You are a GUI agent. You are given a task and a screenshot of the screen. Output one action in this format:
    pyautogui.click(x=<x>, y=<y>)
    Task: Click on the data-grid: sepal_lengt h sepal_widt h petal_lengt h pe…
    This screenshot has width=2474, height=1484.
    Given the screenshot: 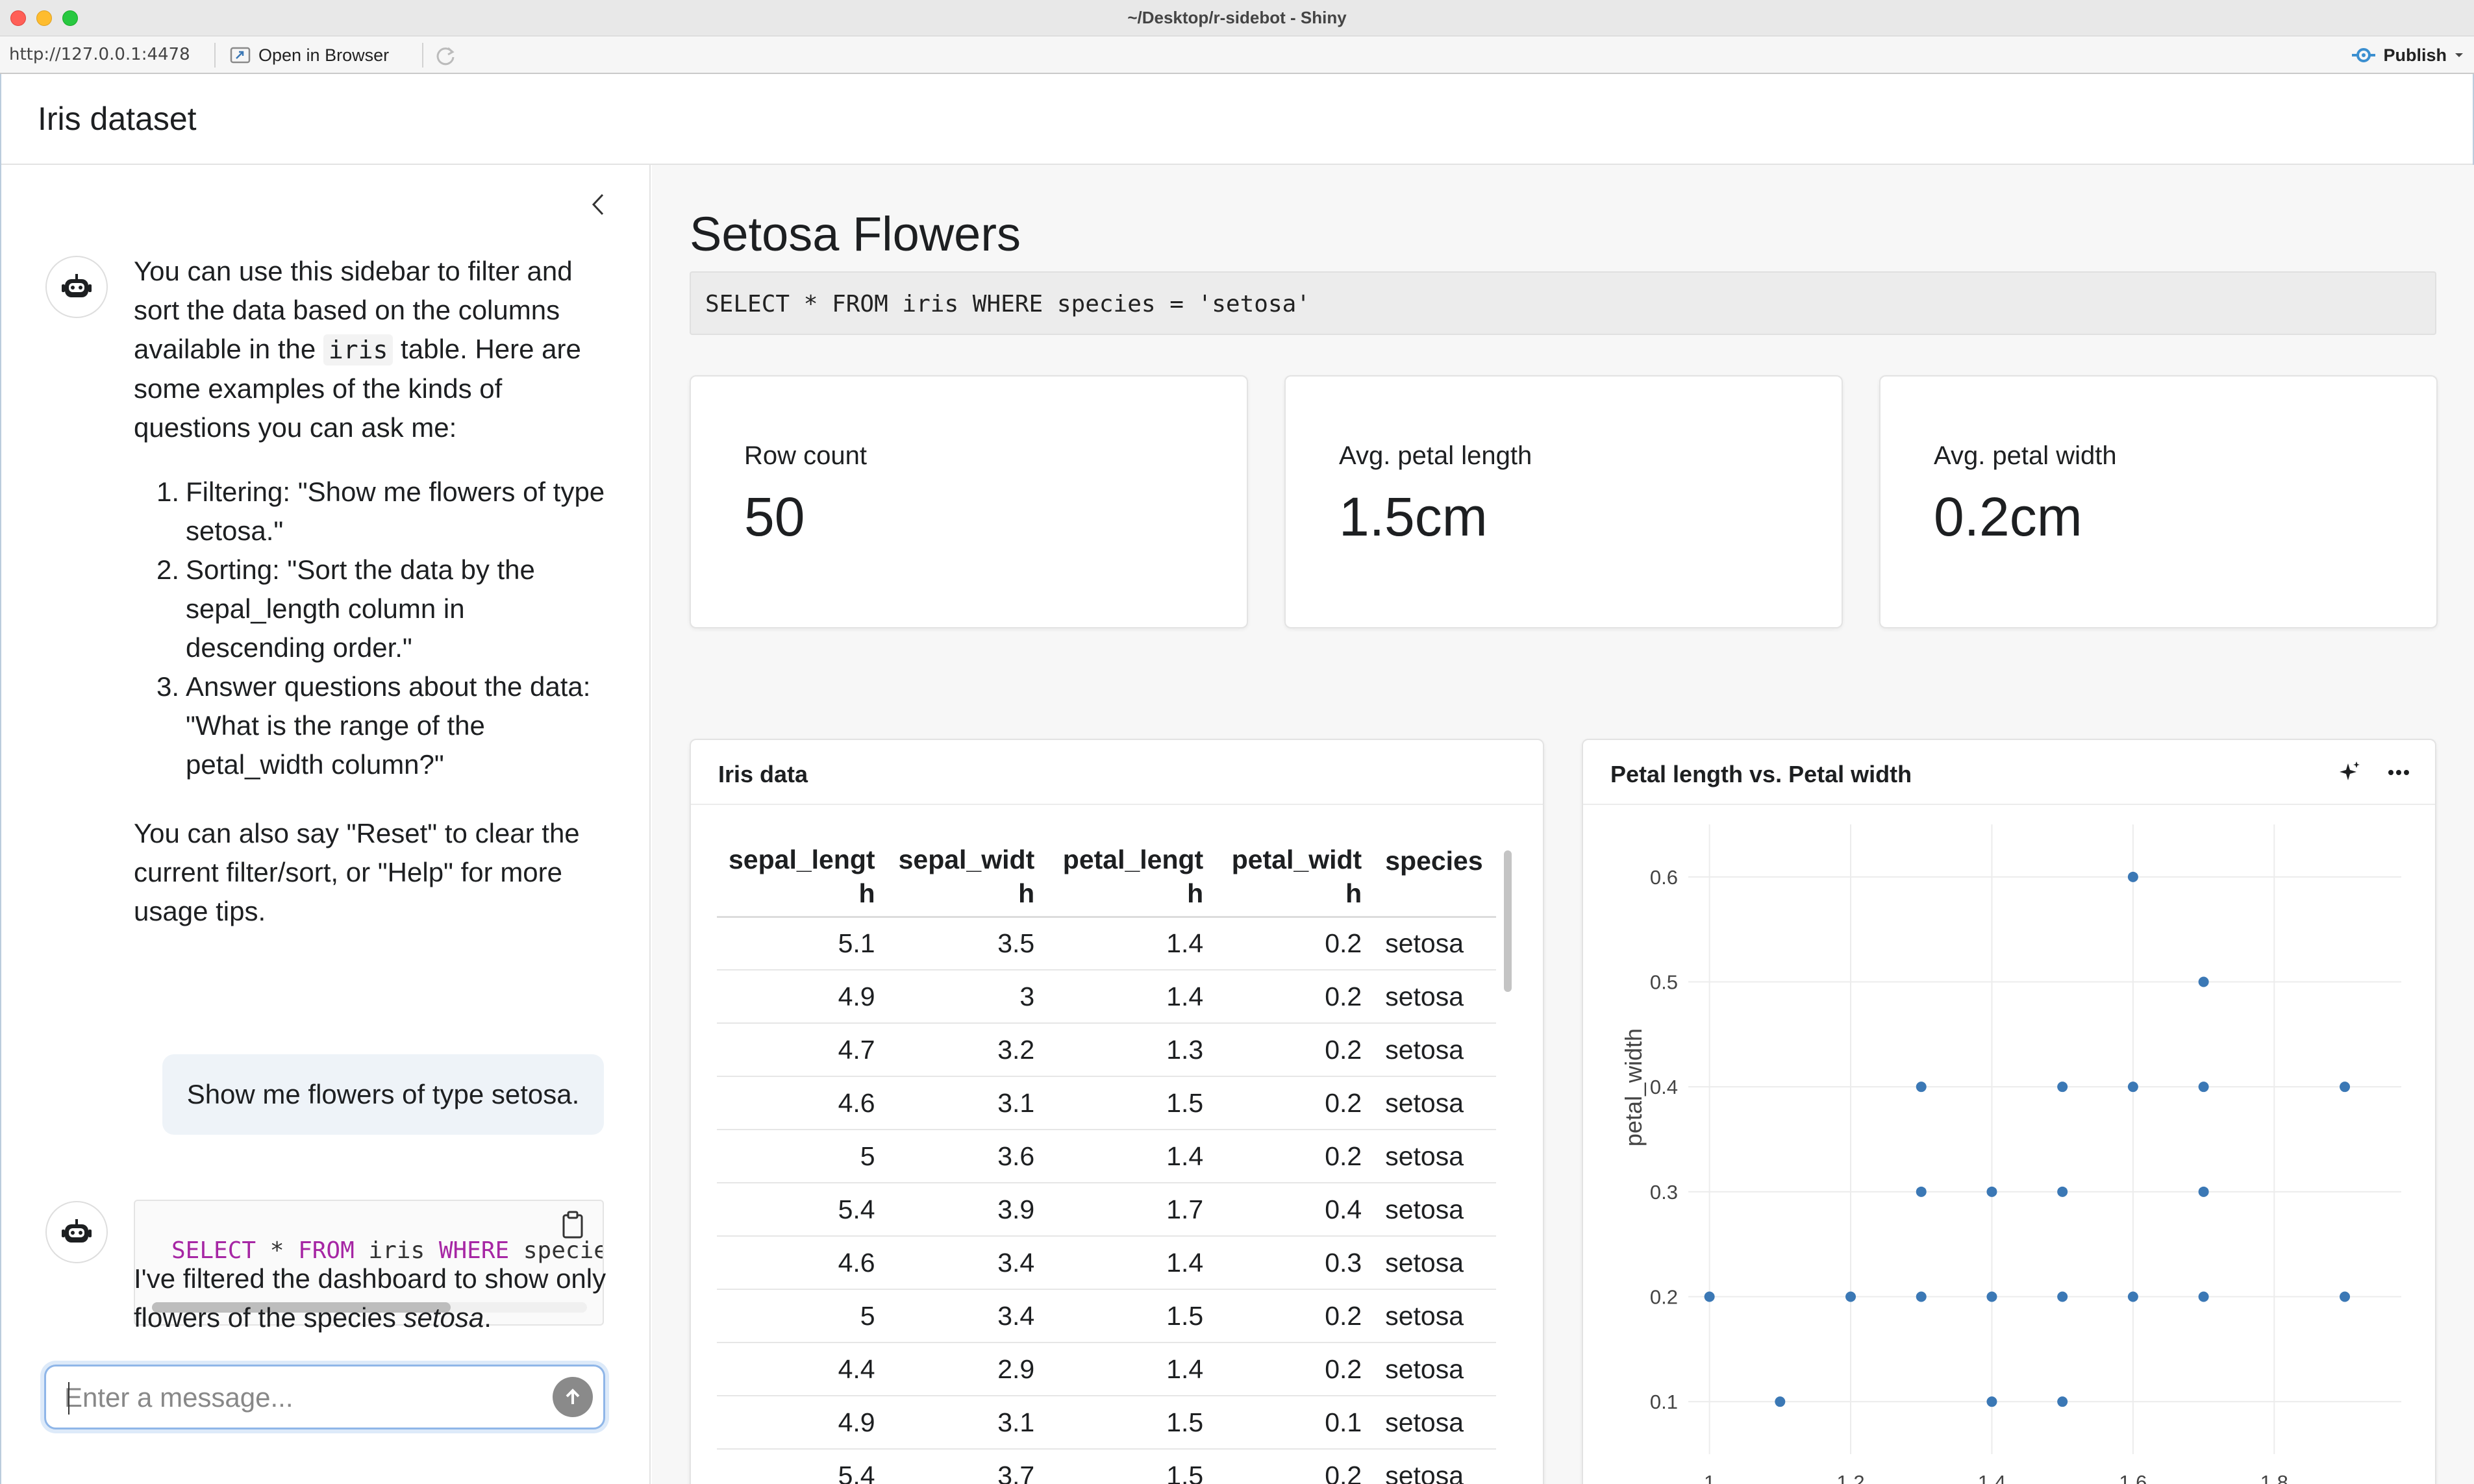 What is the action you would take?
    pyautogui.click(x=1106, y=1160)
    